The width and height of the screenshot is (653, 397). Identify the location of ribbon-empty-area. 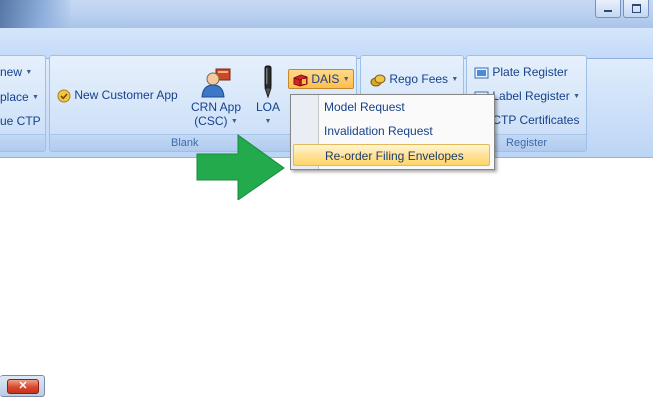
(620, 102).